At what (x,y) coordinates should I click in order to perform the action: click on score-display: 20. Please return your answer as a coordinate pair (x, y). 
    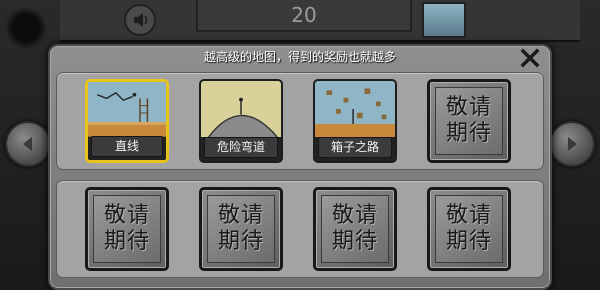
    Looking at the image, I should click on (304, 16).